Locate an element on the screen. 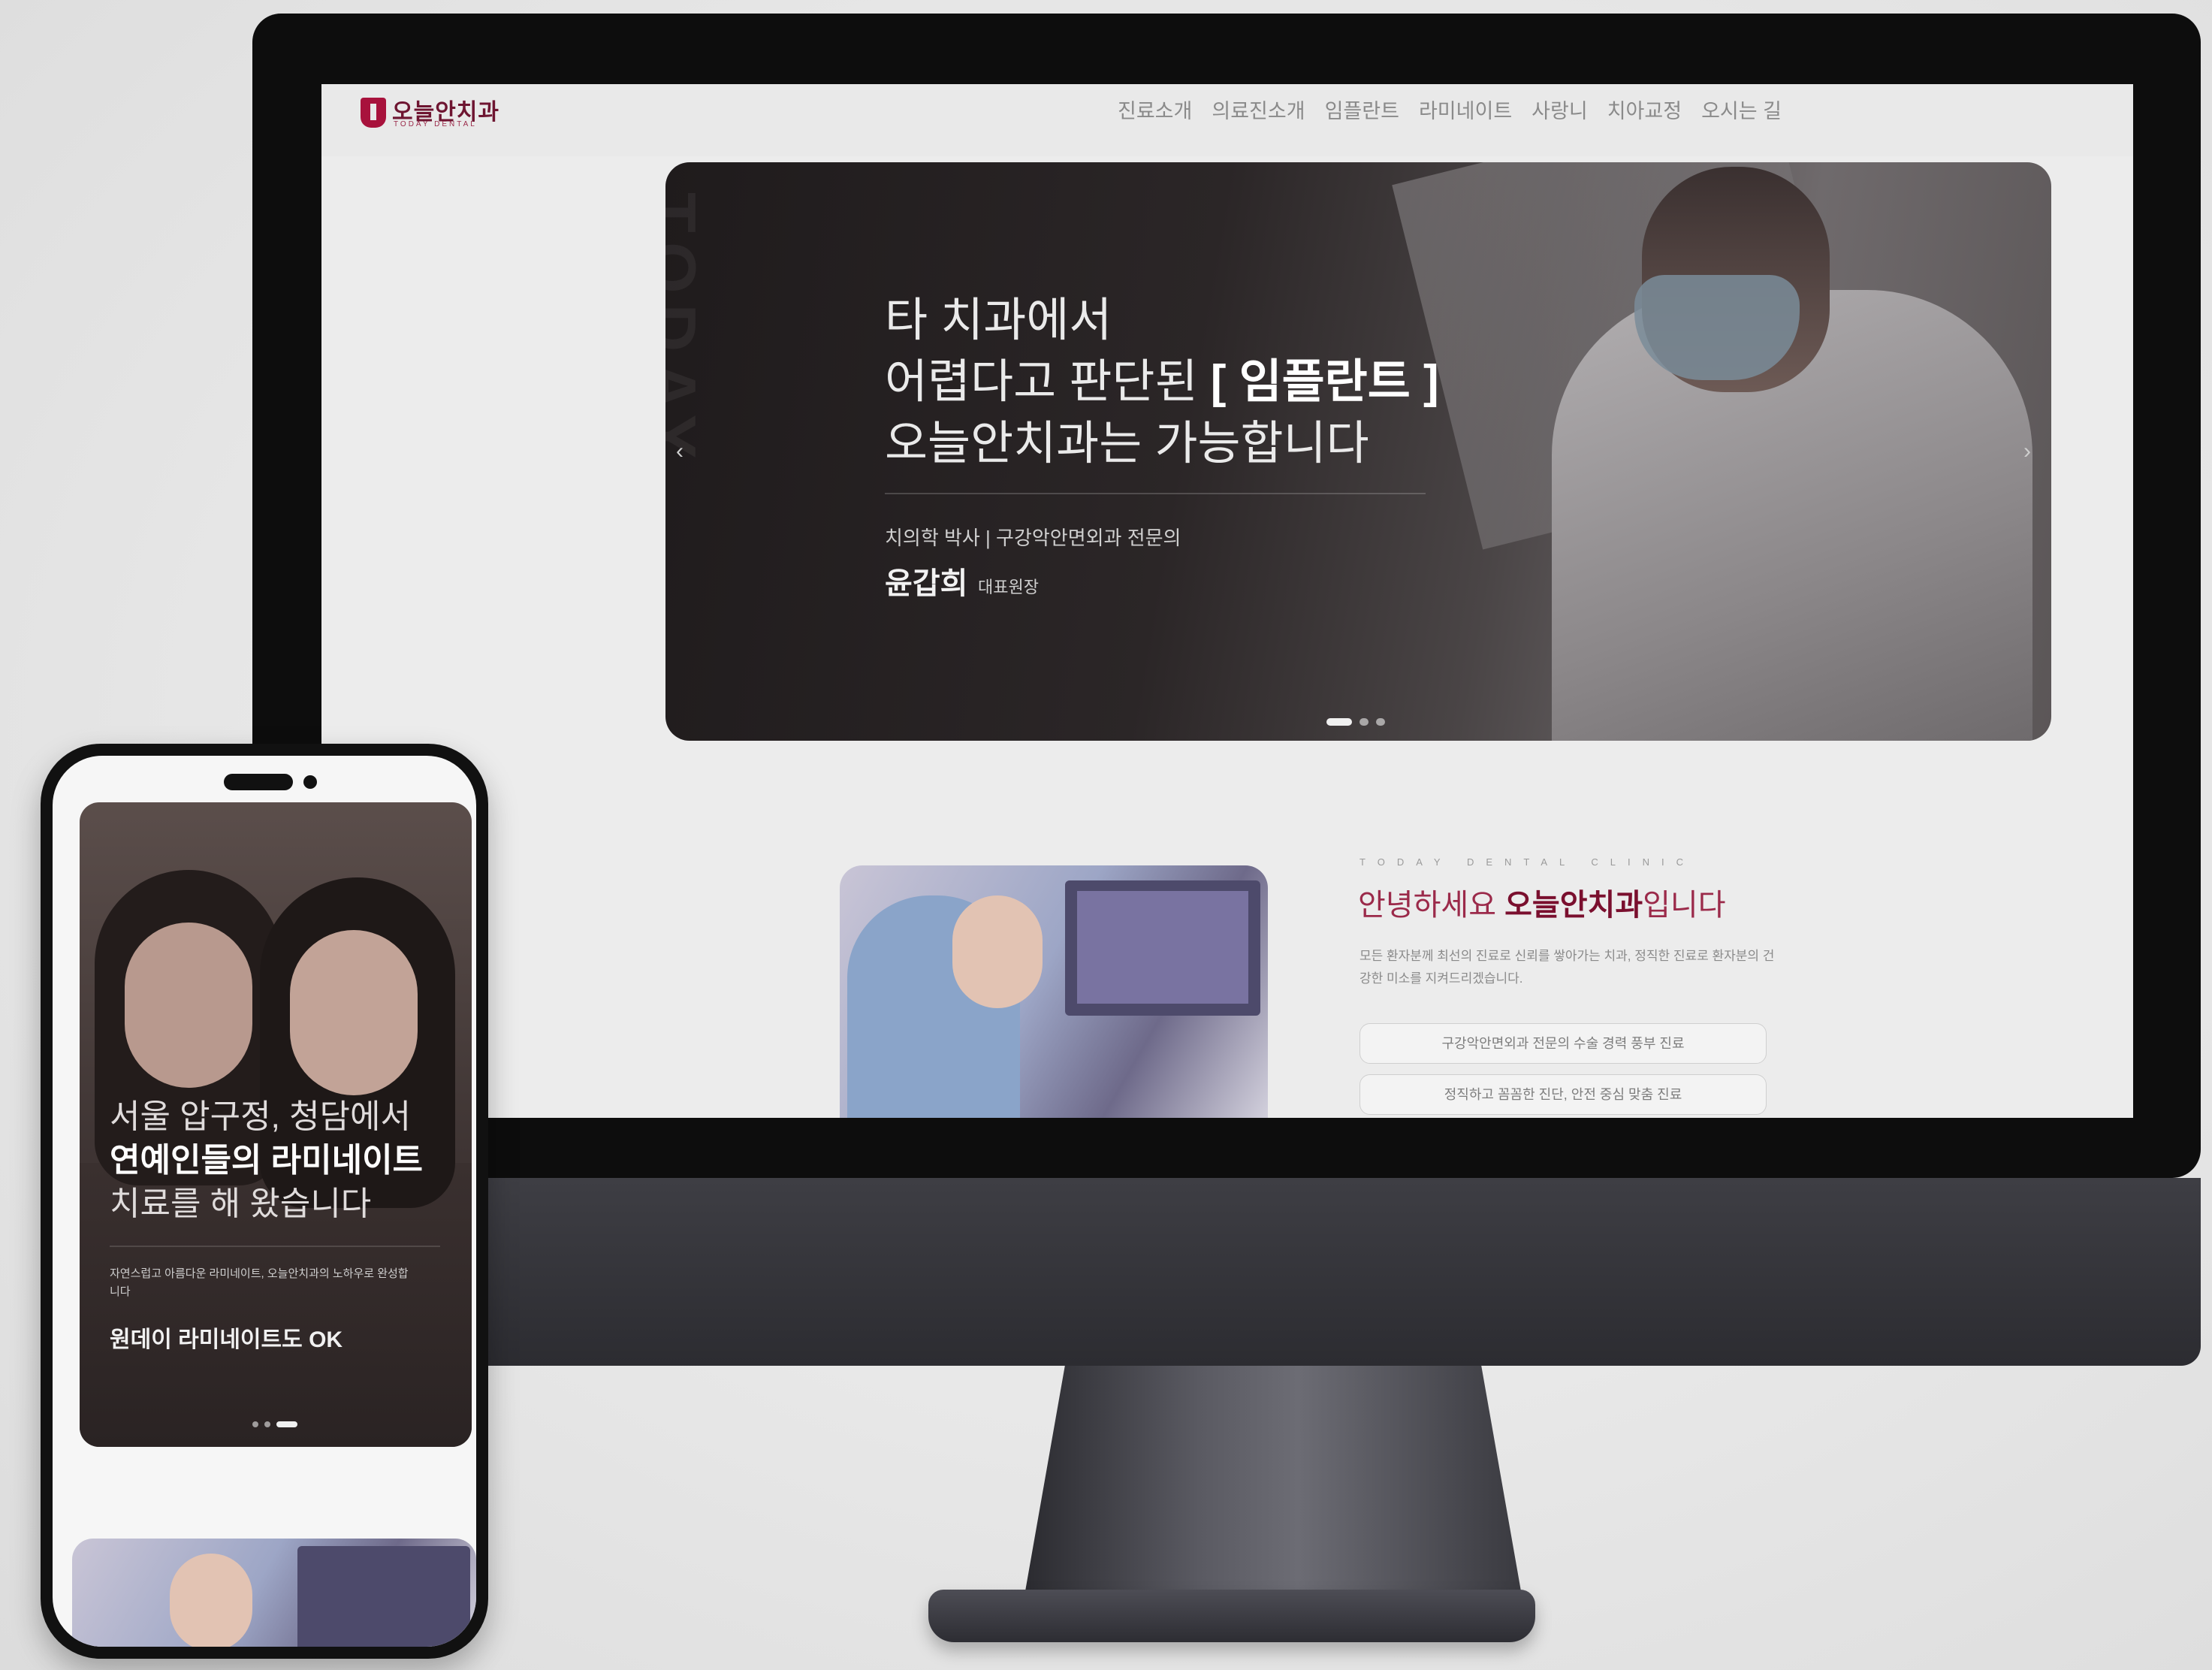 The width and height of the screenshot is (2212, 1670). hero-credentials: 치의학 박사 | 구강악안면외과 전문의 is located at coordinates (1033, 538).